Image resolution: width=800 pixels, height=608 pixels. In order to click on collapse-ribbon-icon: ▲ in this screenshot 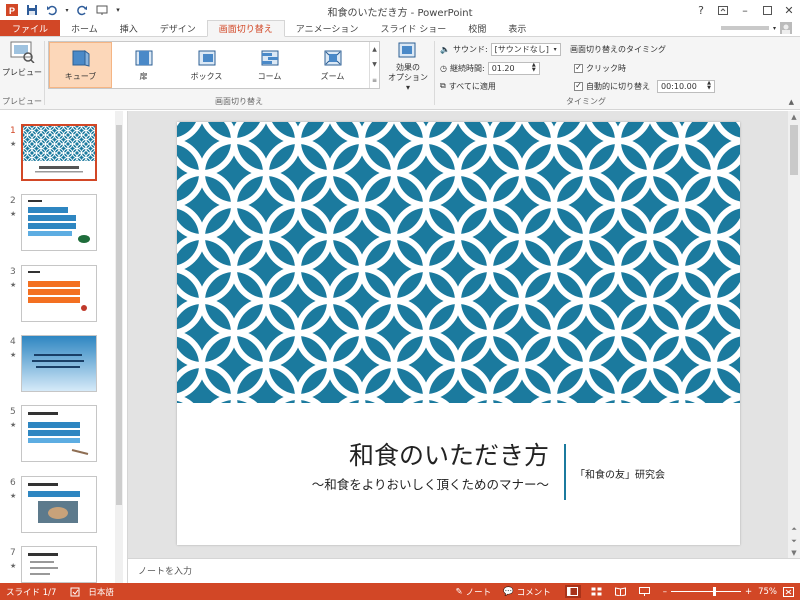, I will do `click(791, 102)`.